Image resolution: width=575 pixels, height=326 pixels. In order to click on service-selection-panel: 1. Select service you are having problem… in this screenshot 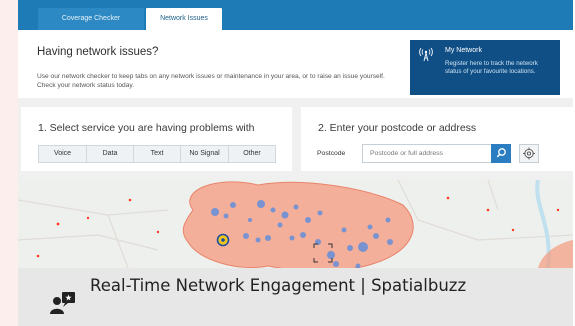, I will do `click(156, 139)`.